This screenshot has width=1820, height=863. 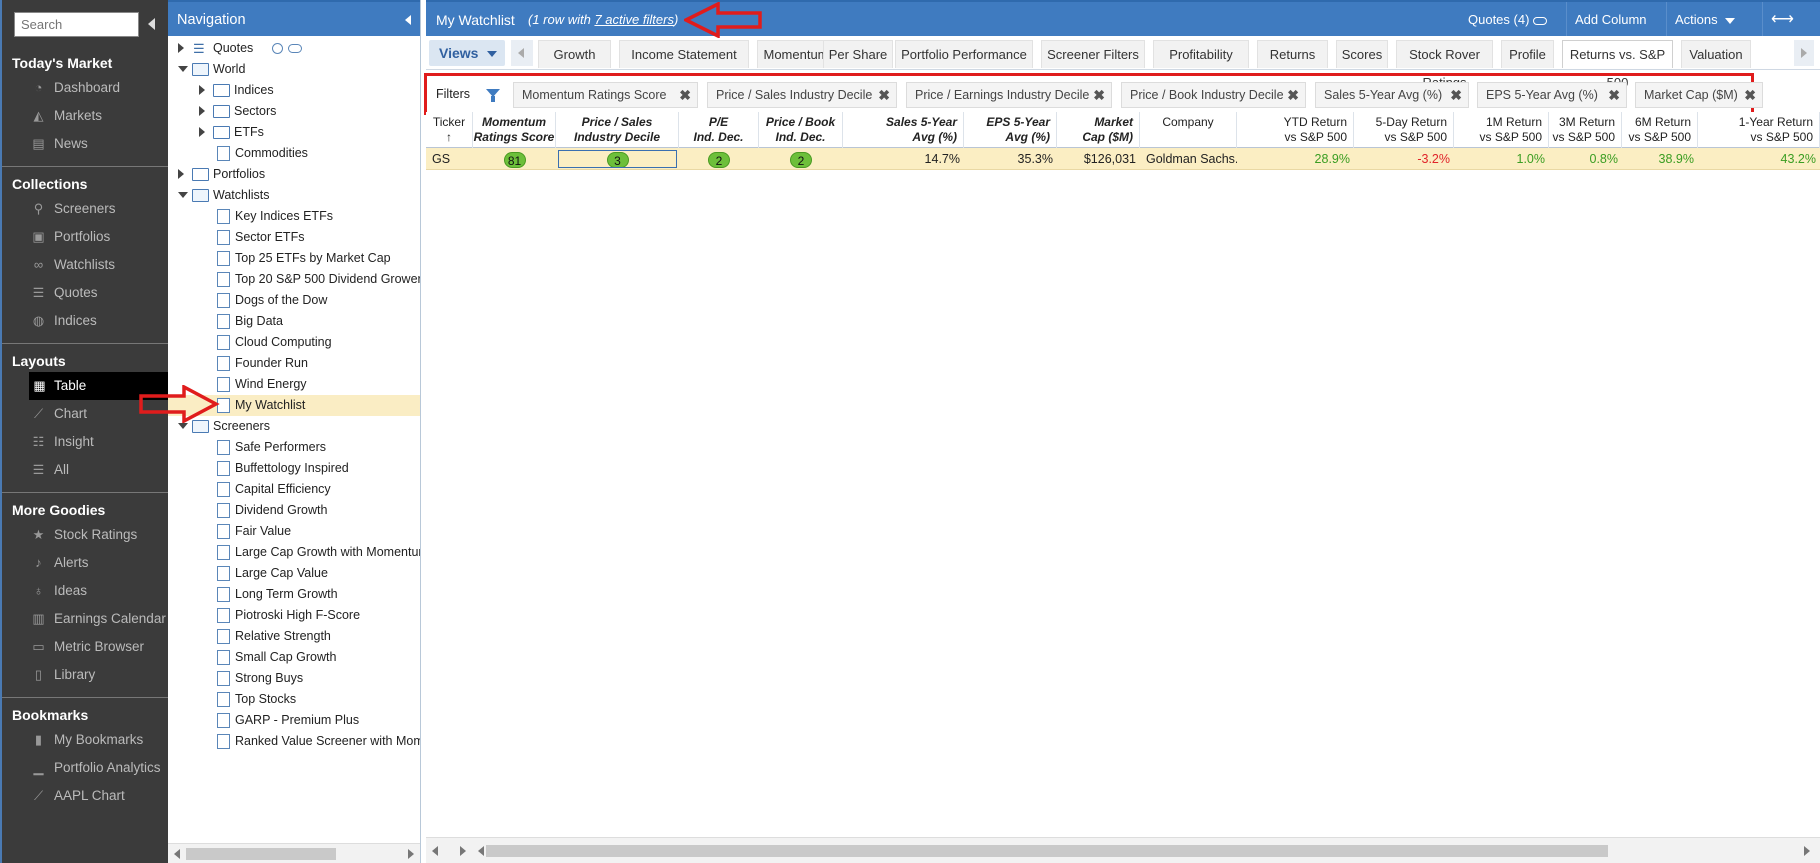 I want to click on tree-item-world: World, so click(x=294, y=69).